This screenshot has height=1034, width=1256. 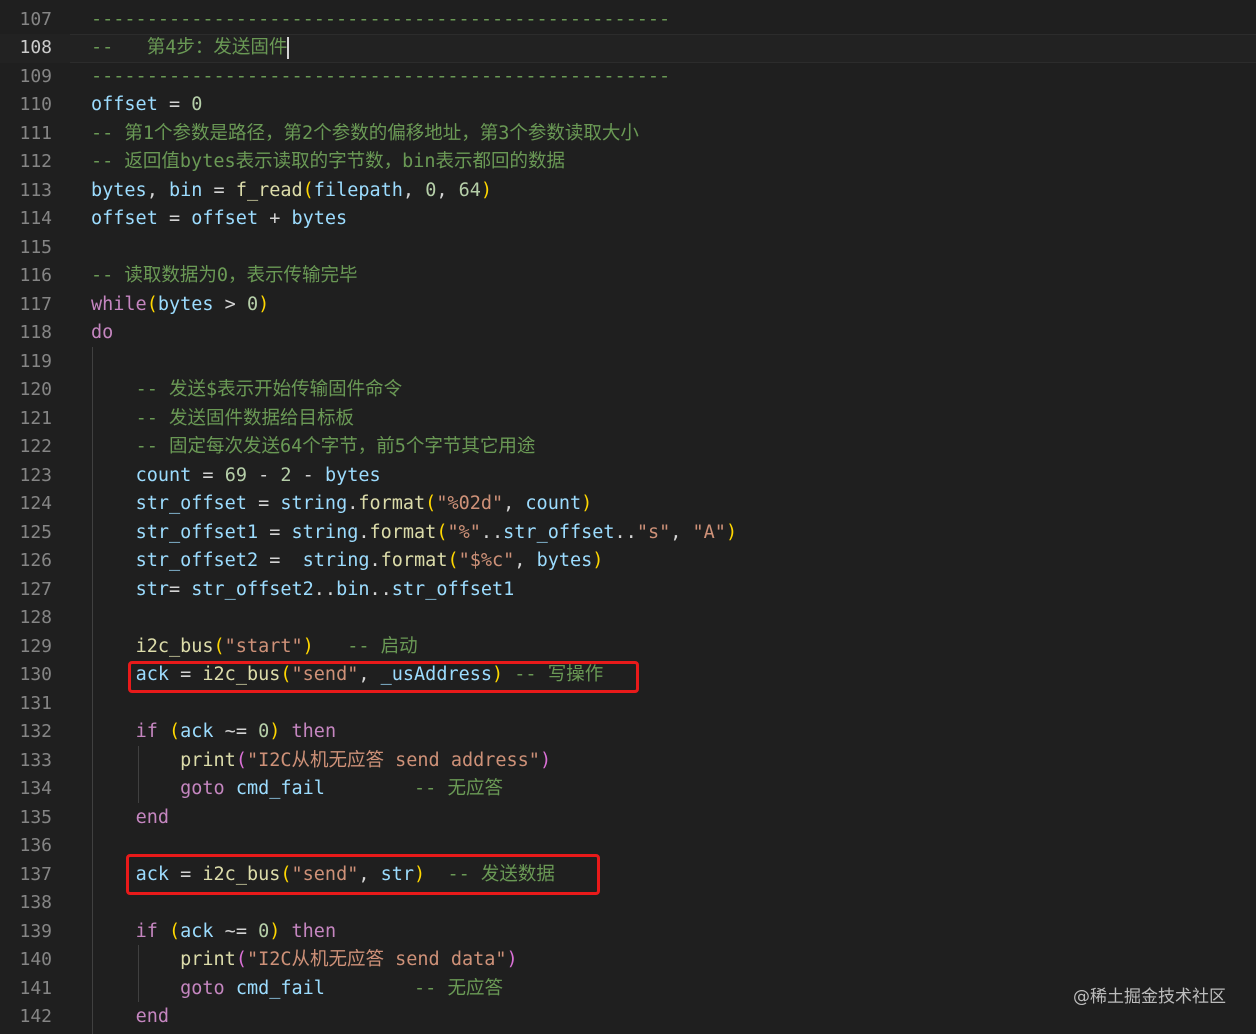 What do you see at coordinates (219, 219) in the screenshot?
I see `code-text: offset = offset + bytes` at bounding box center [219, 219].